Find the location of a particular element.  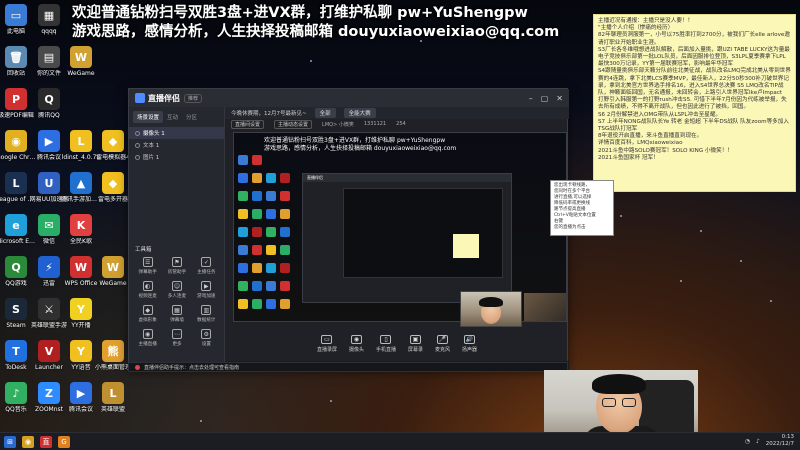

volume-icon: ♪ is located at coordinates (758, 441).